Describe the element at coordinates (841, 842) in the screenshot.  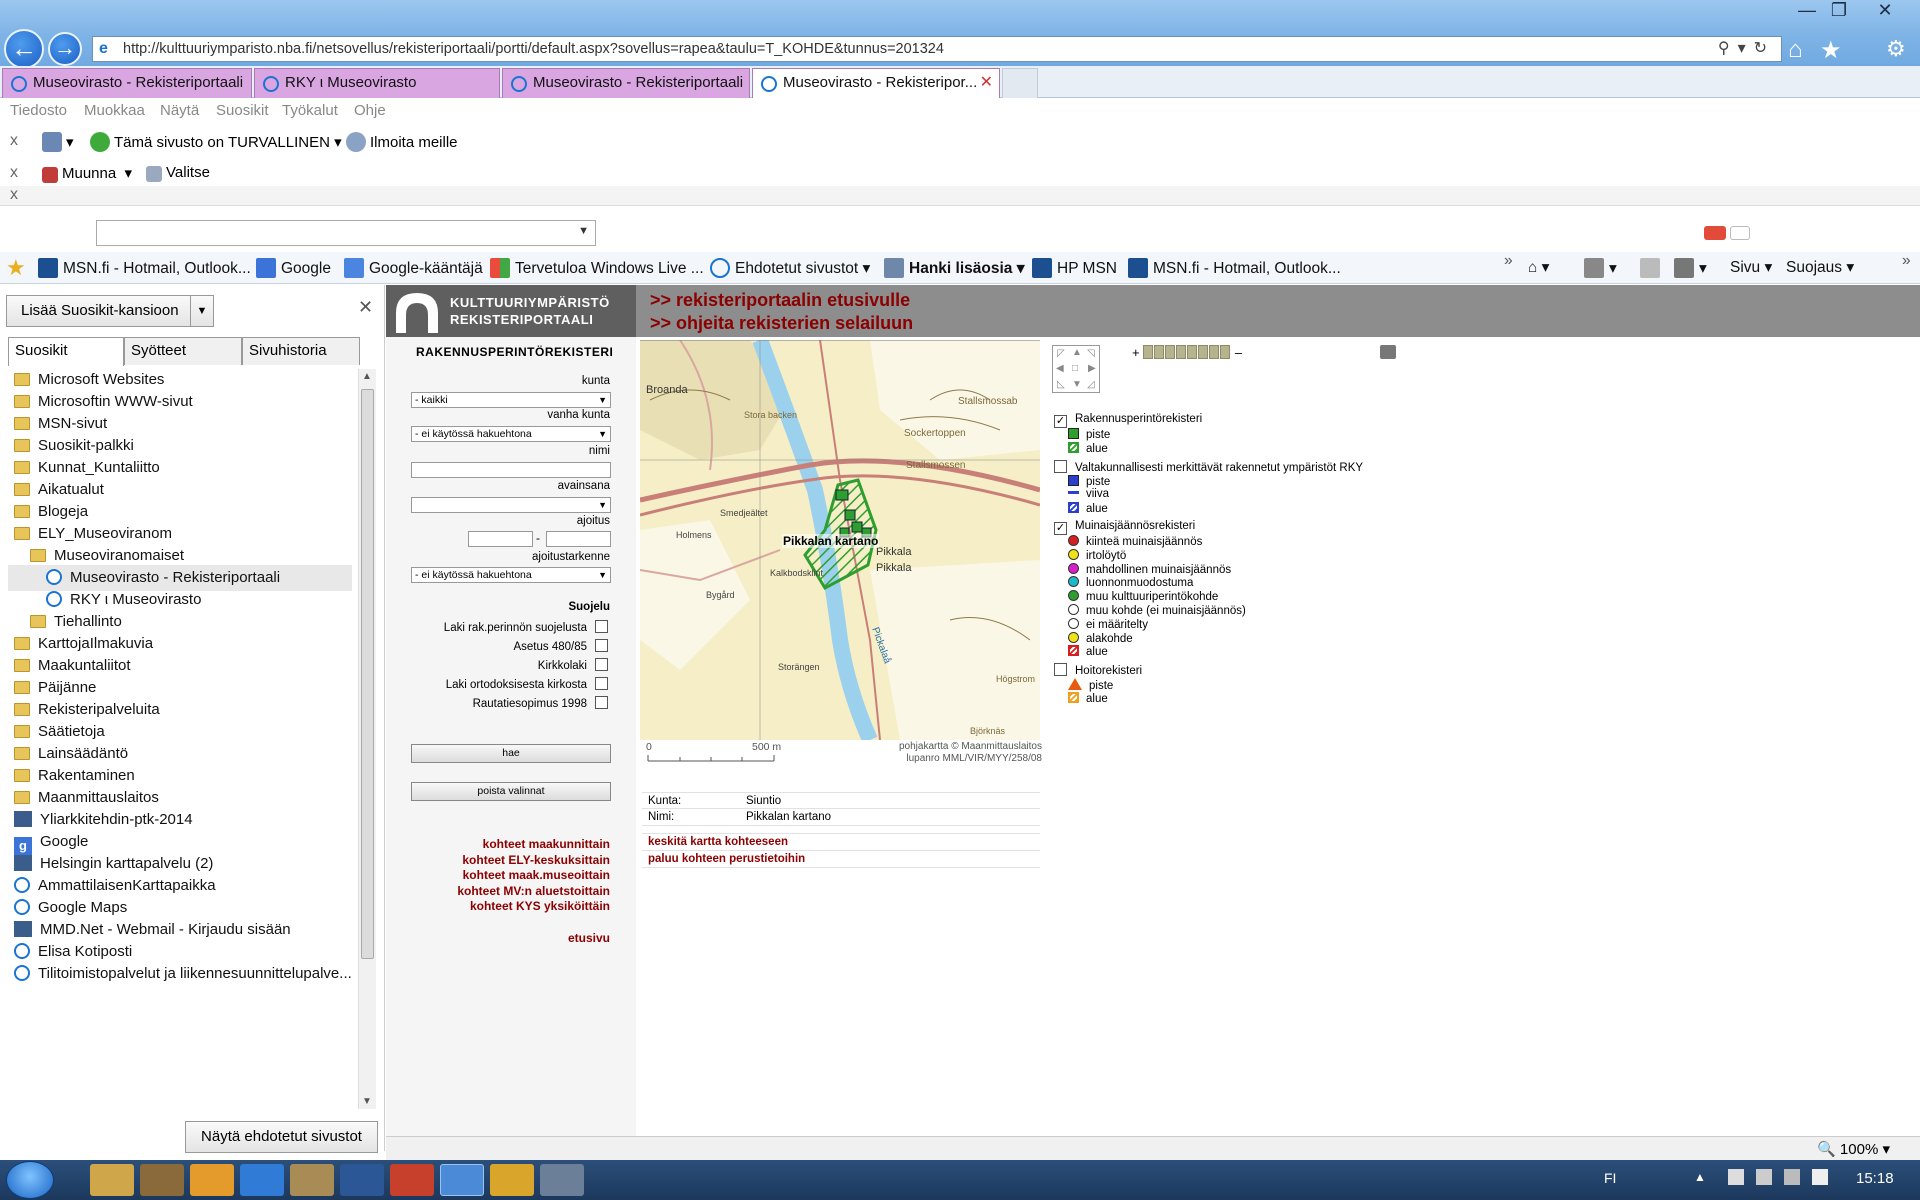
I see `link-center-map: keskitä kartta kohteeseen` at that location.